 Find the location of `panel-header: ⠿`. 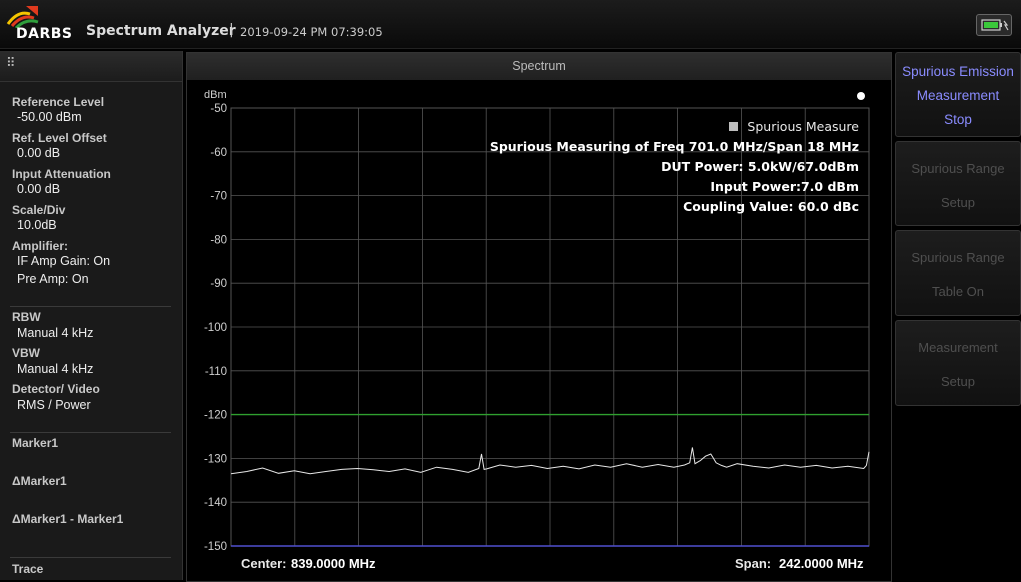

panel-header: ⠿ is located at coordinates (91, 66).